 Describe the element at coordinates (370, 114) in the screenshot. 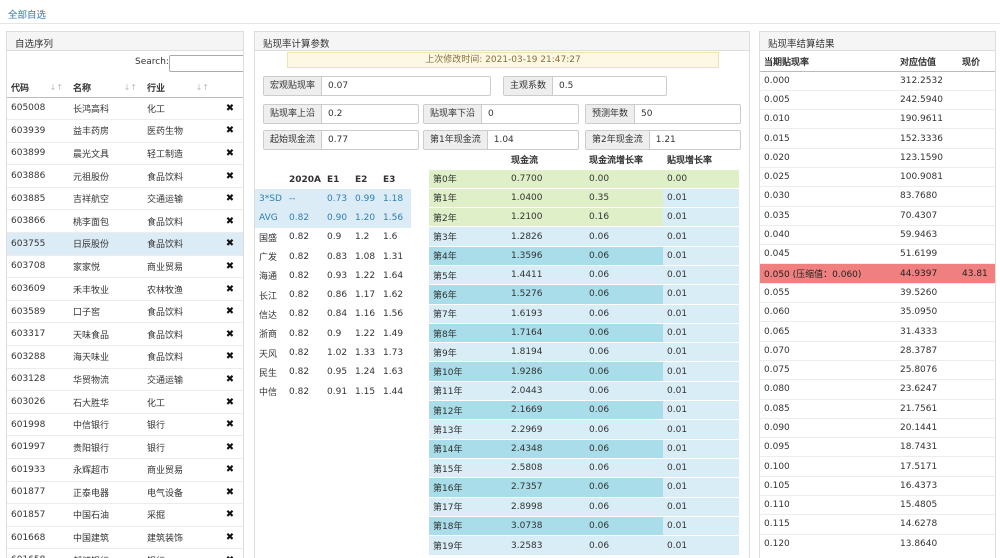

I see `rate-upper-value: 0.2` at that location.